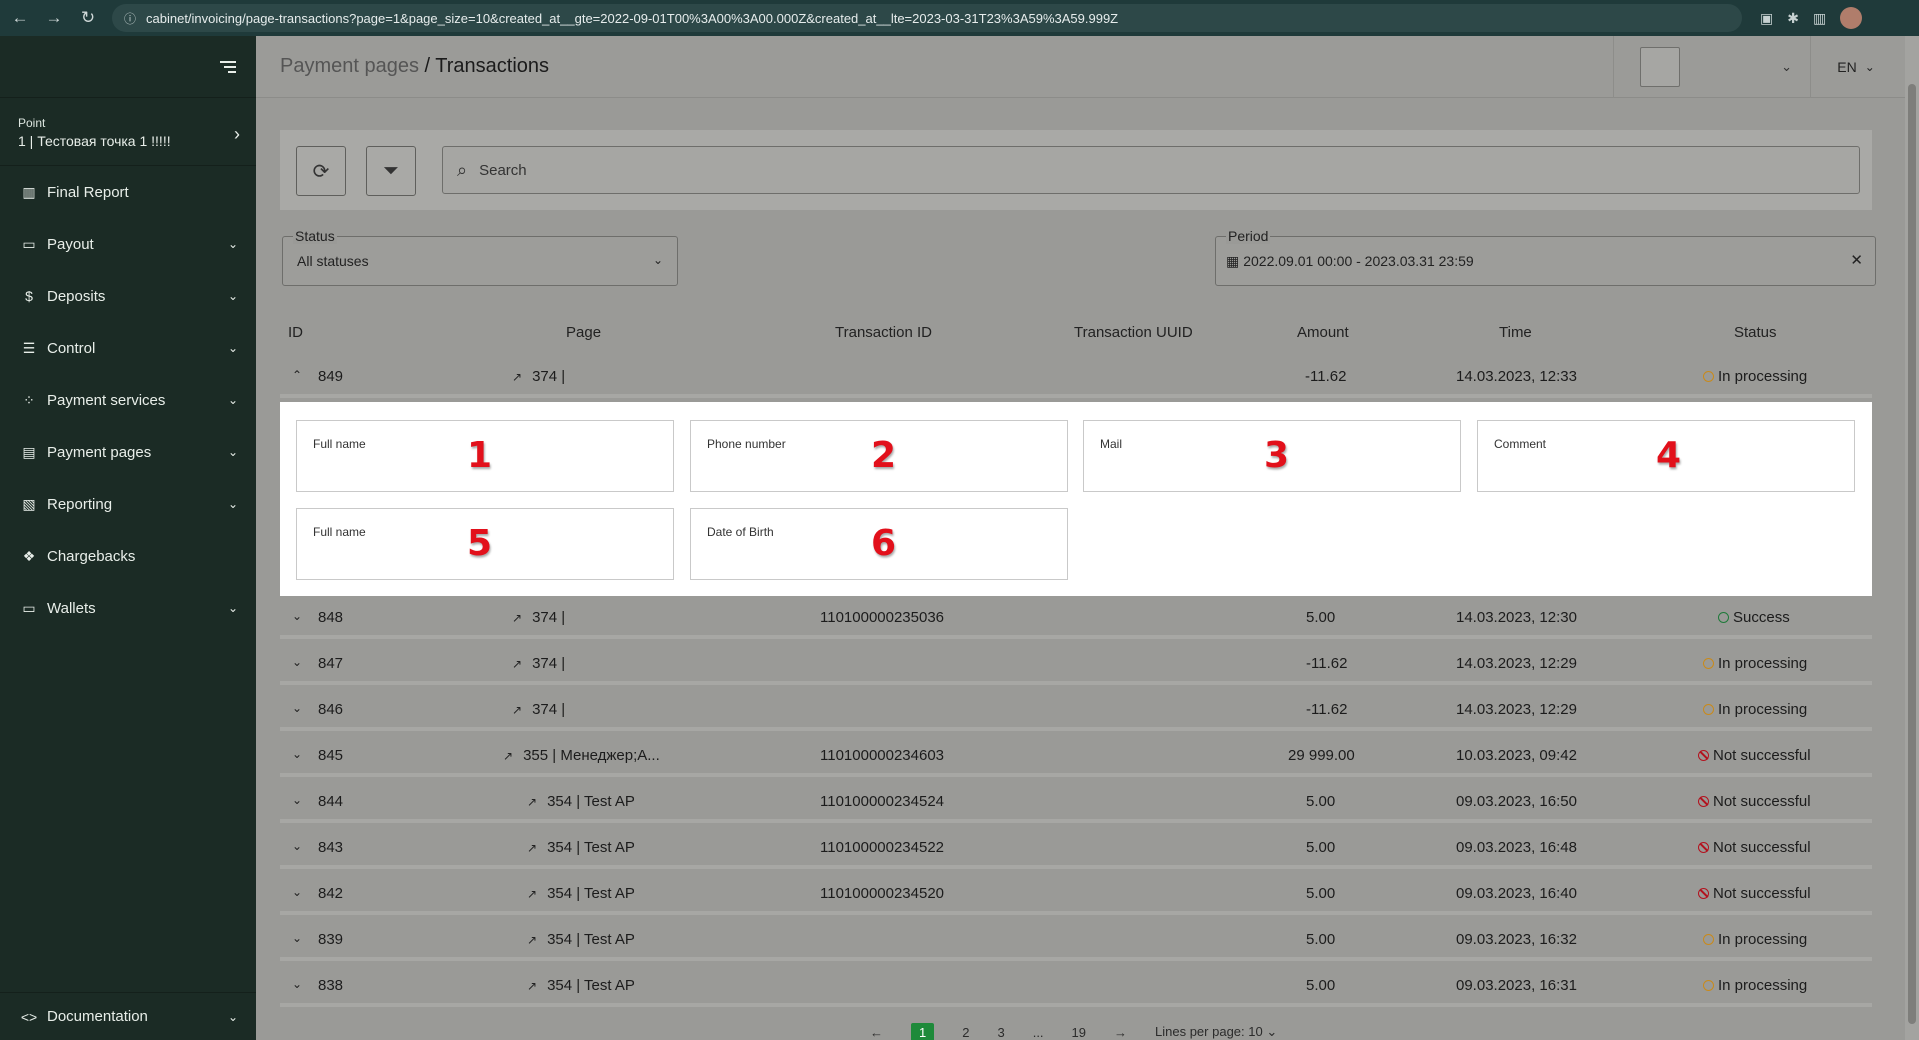 The width and height of the screenshot is (1919, 1040). I want to click on column-header-status: Status, so click(1755, 332).